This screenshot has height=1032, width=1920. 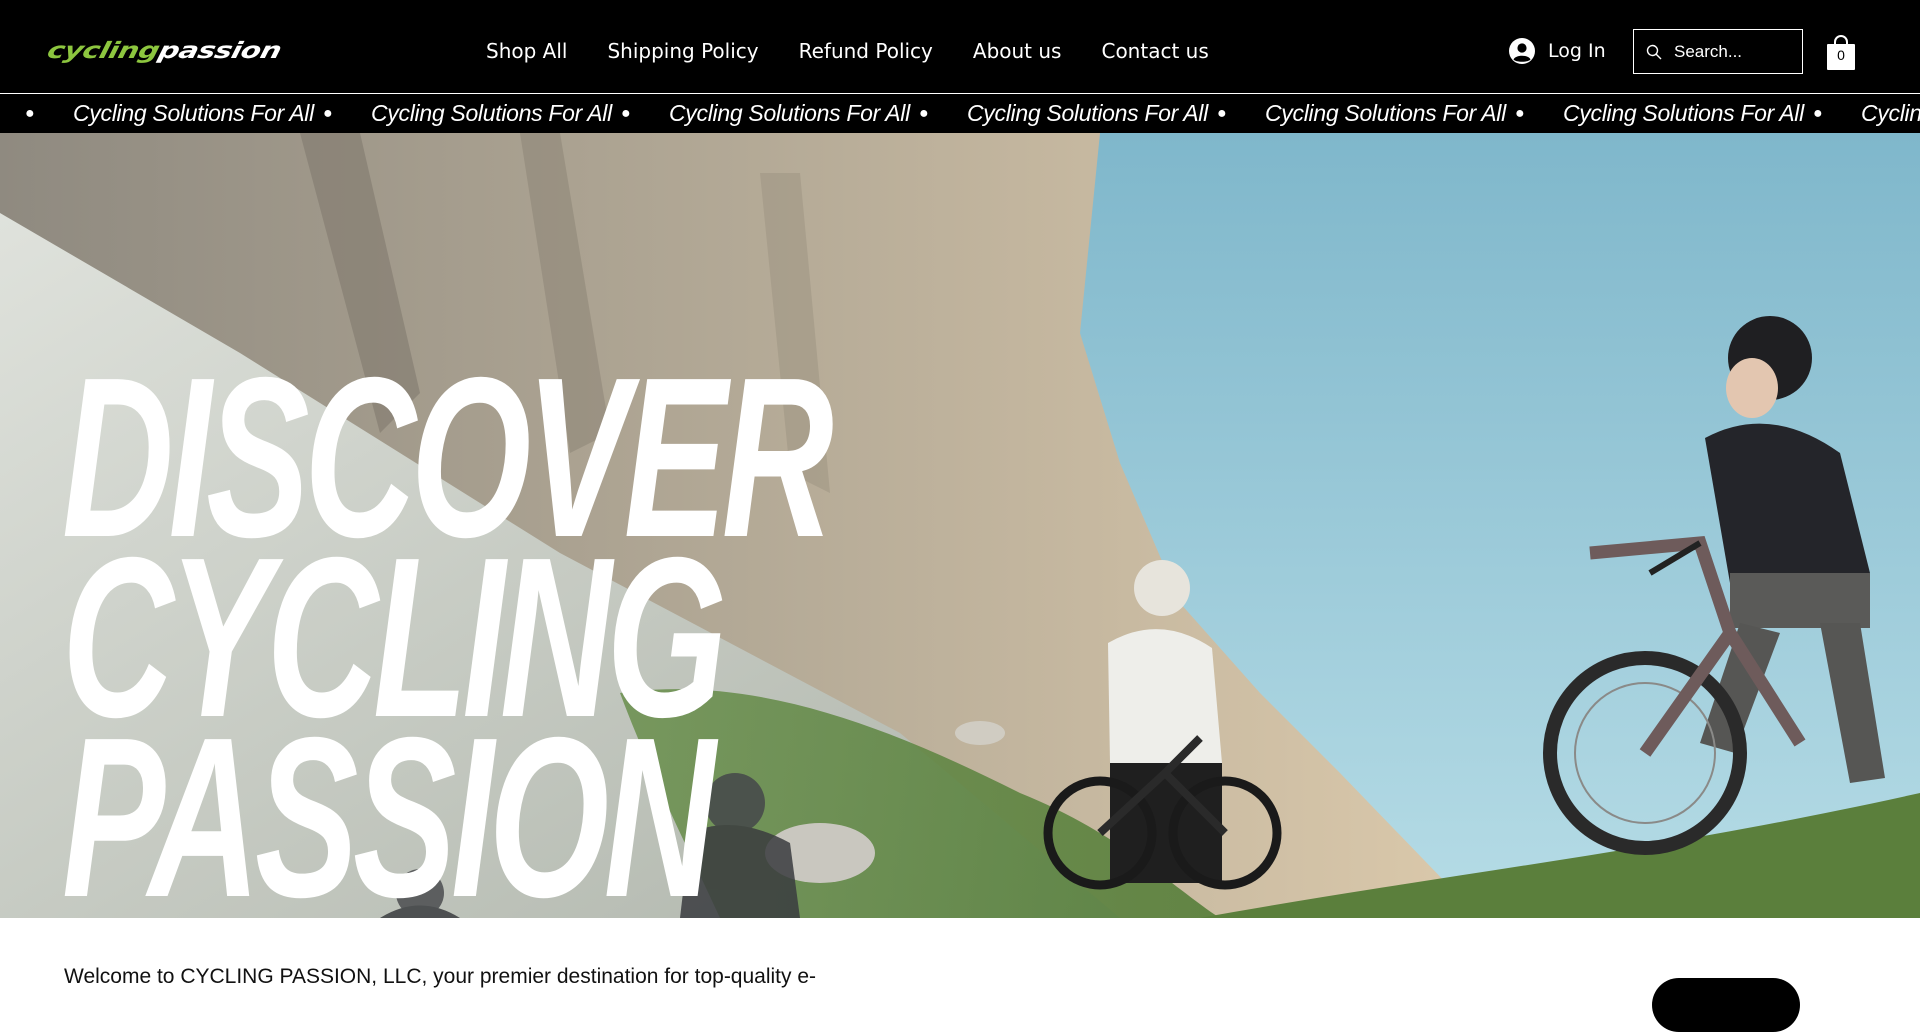 What do you see at coordinates (1522, 51) in the screenshot?
I see `user-avatar-icon` at bounding box center [1522, 51].